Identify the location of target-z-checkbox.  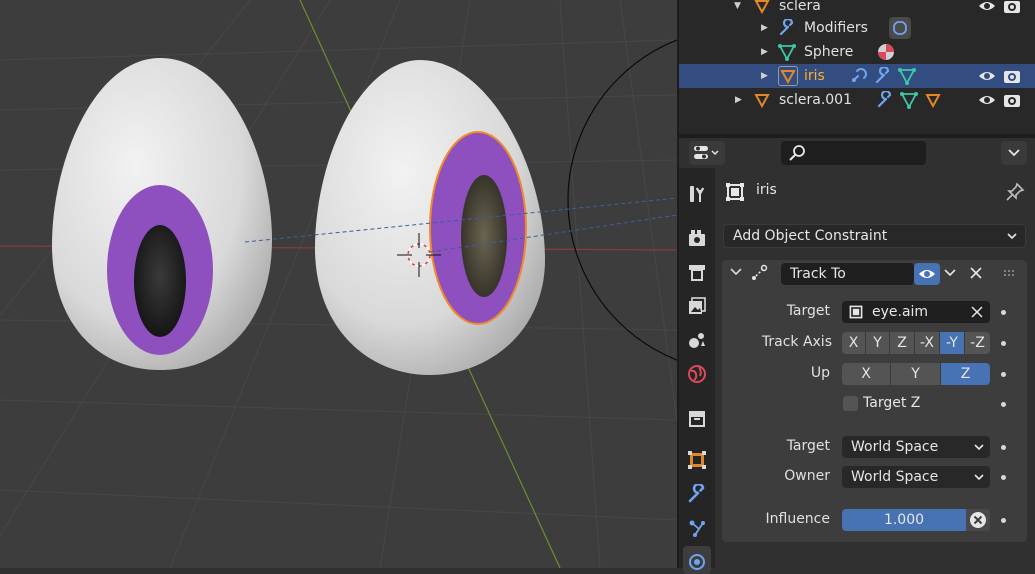
(850, 403).